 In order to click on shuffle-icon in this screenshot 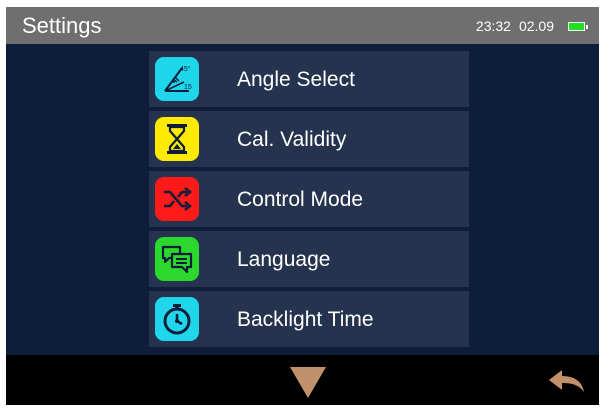, I will do `click(177, 199)`.